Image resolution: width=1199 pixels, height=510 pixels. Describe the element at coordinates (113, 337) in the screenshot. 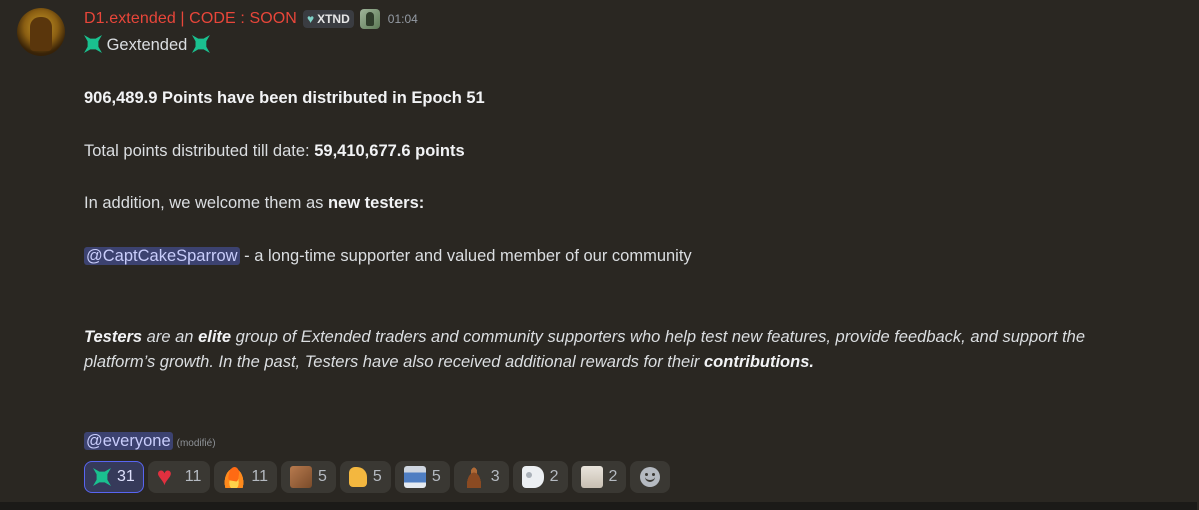

I see `para-bold-testers: Testers` at that location.